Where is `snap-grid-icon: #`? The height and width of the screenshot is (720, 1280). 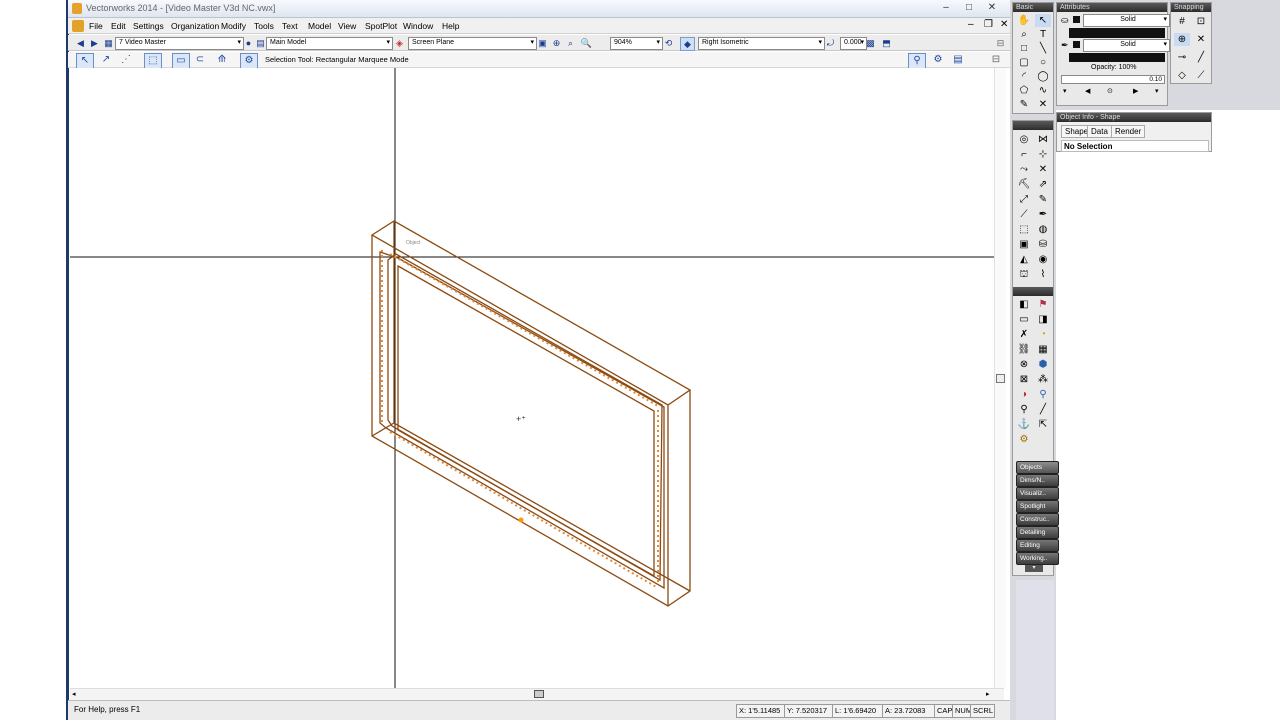 snap-grid-icon: # is located at coordinates (1182, 21).